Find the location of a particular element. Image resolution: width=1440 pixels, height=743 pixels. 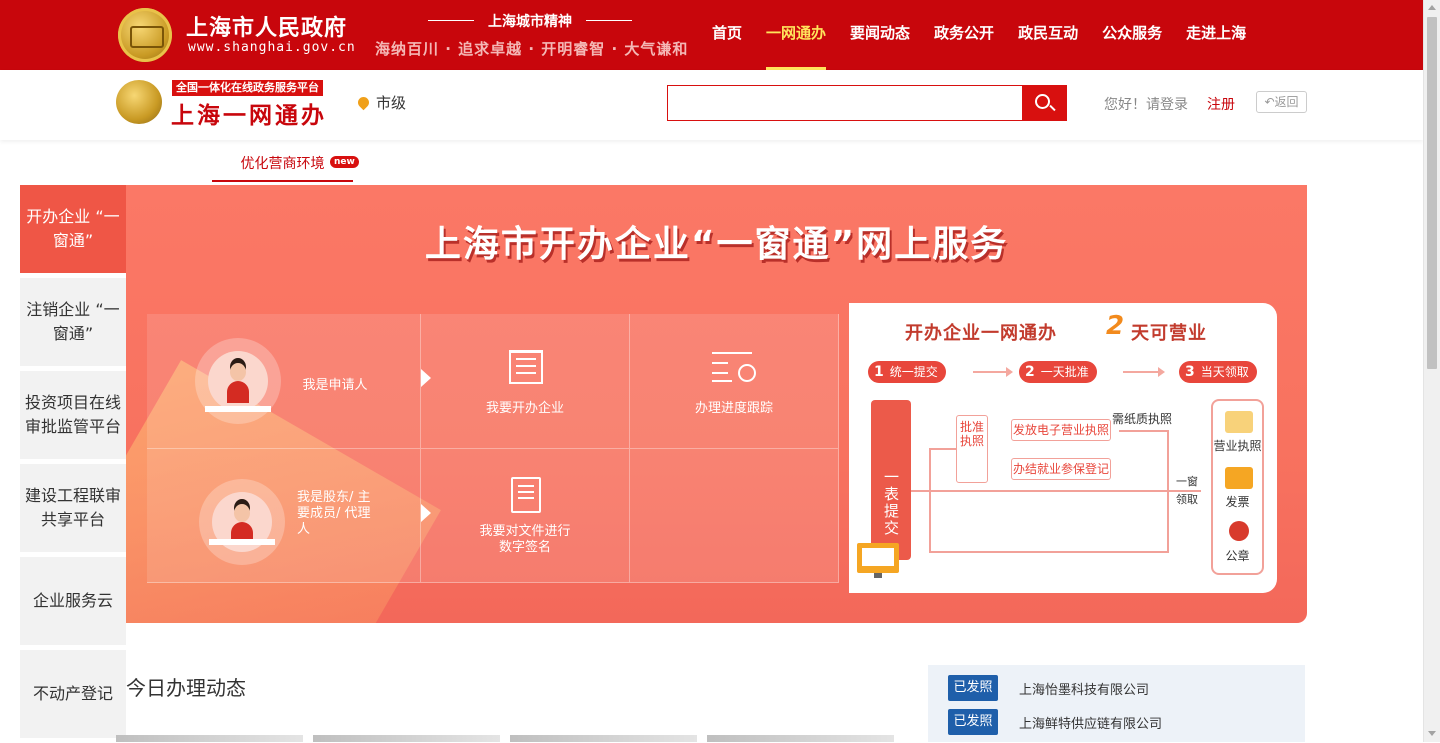

site-title: 上海市人民政府 is located at coordinates (266, 26).